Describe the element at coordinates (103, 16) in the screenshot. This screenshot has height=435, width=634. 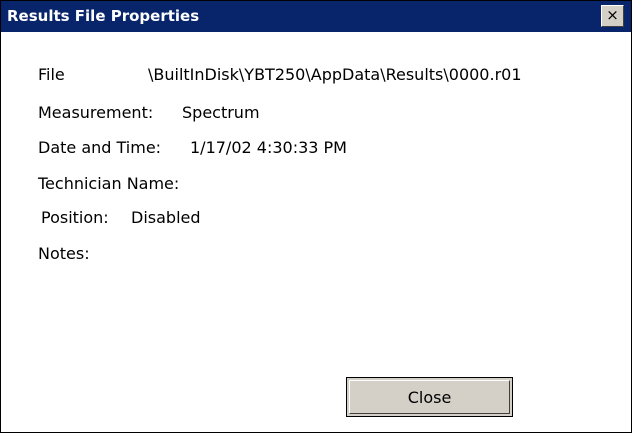
I see `dialog-title: Results File Properties` at that location.